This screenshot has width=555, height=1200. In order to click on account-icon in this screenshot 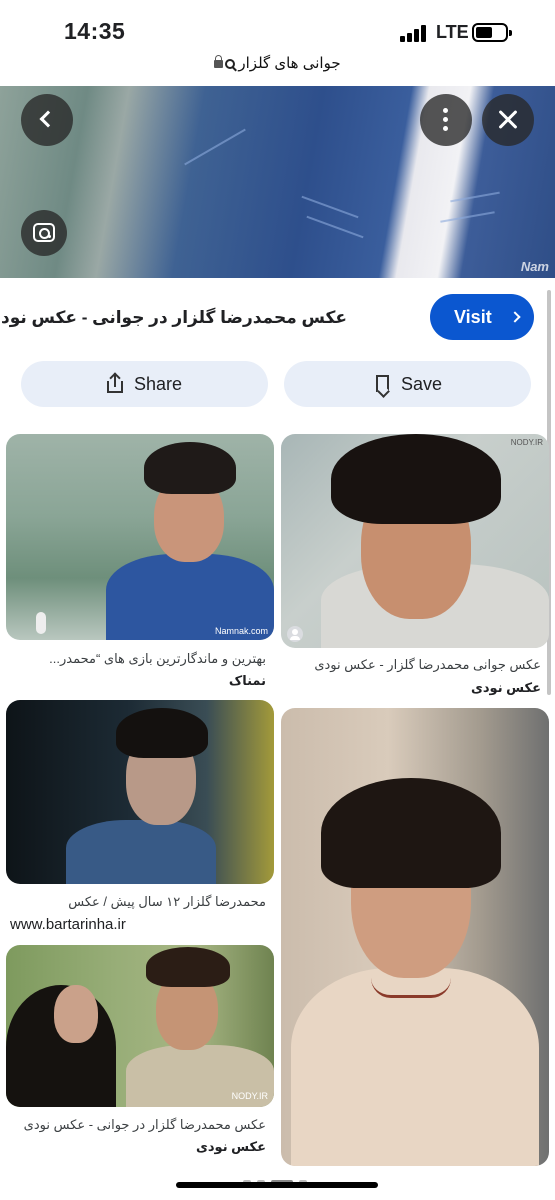, I will do `click(295, 634)`.